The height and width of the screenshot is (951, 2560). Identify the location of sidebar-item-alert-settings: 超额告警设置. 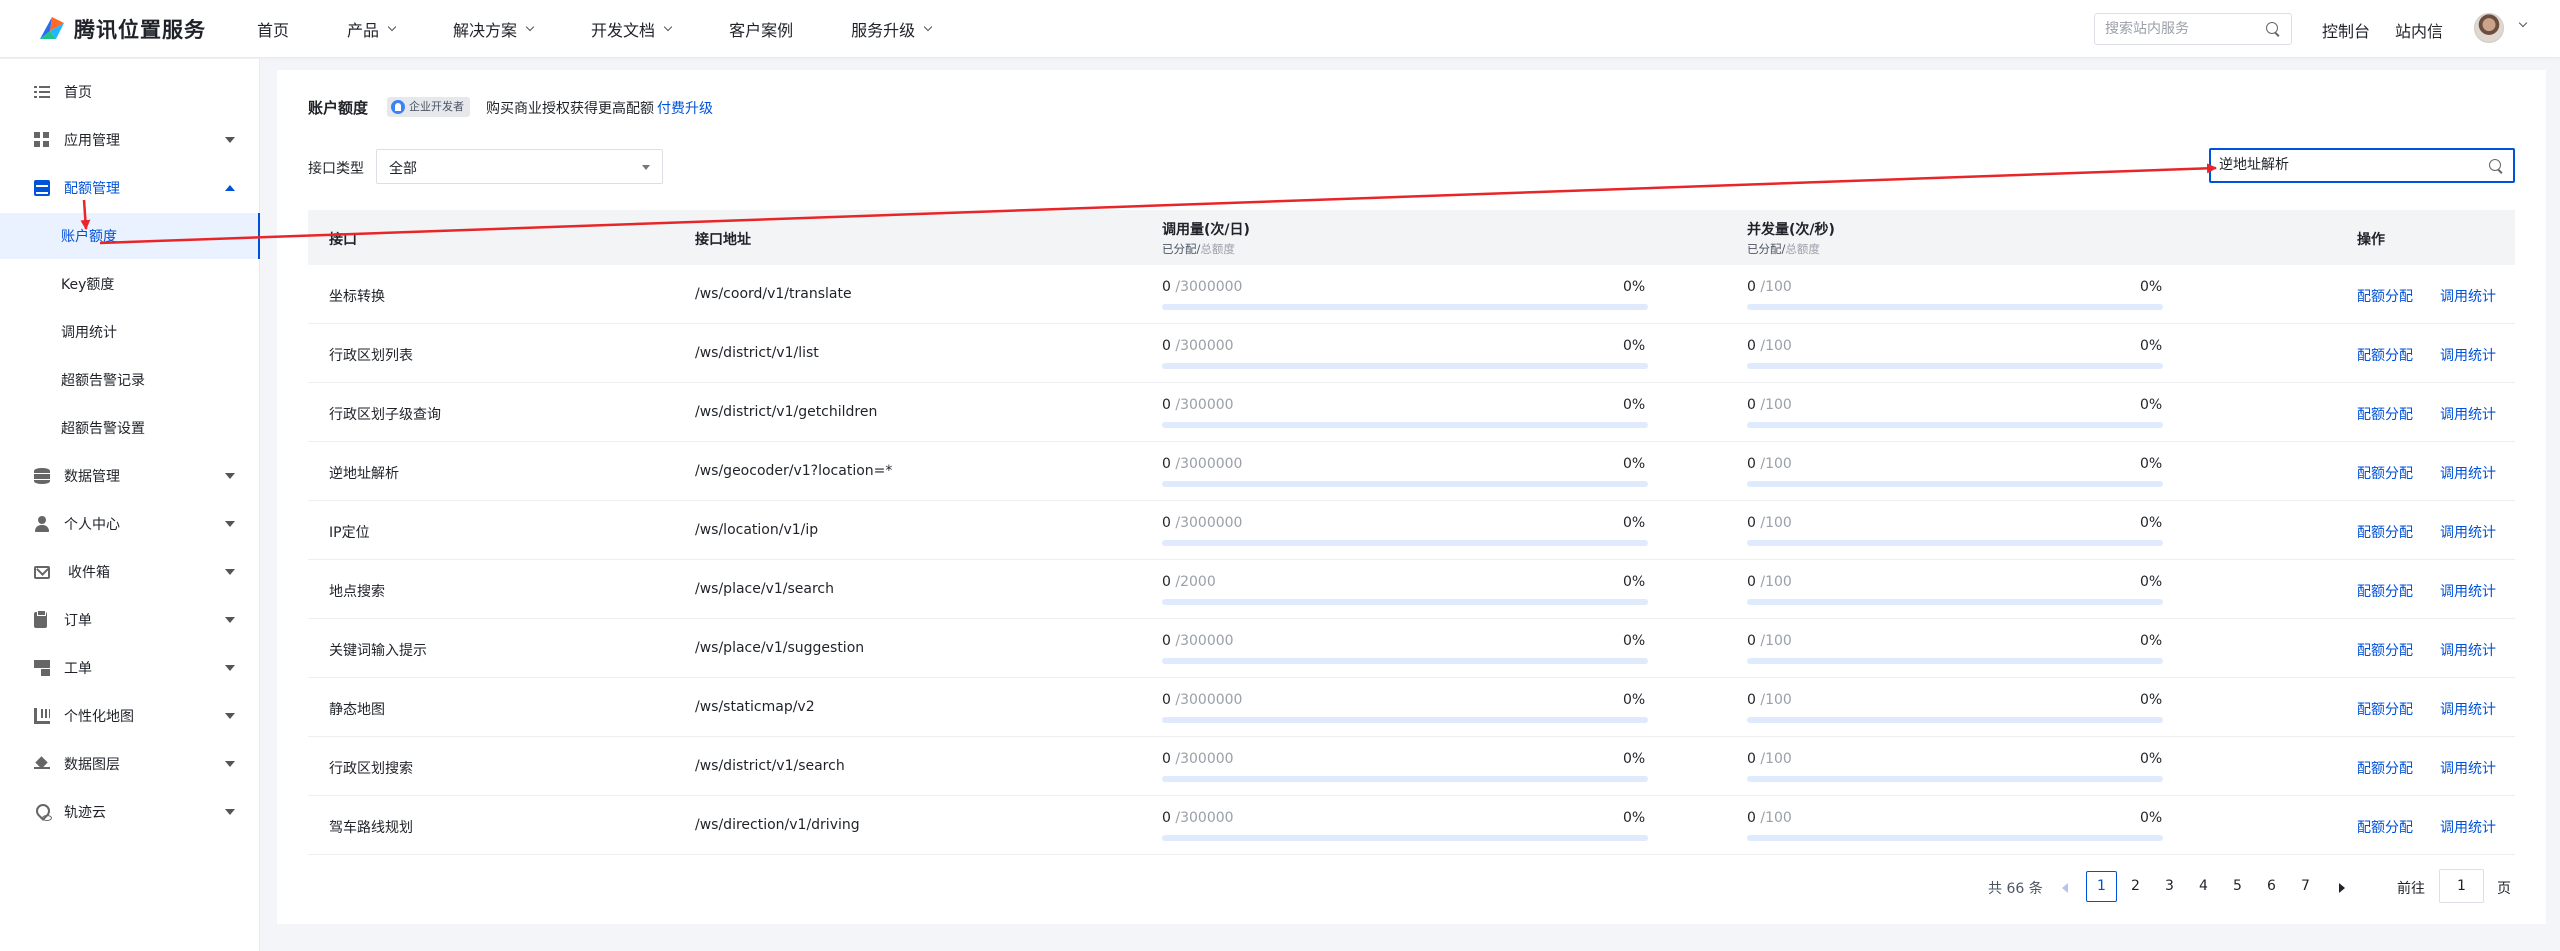
(130, 428).